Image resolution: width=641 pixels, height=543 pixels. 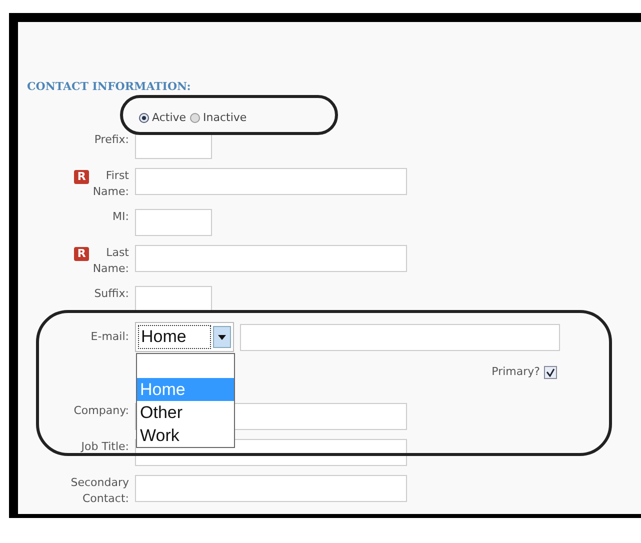 What do you see at coordinates (110, 261) in the screenshot?
I see `field-label: Last Name:` at bounding box center [110, 261].